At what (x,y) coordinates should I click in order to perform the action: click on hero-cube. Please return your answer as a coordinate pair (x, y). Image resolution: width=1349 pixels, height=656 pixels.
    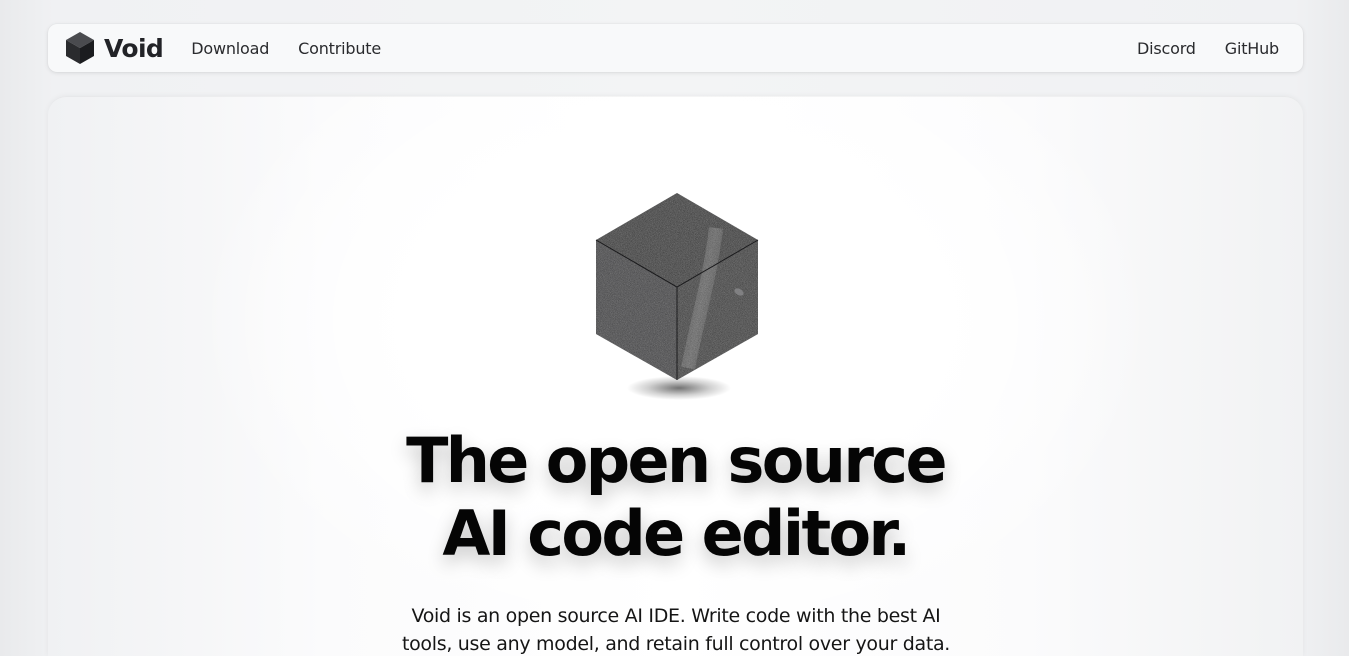
    Looking at the image, I should click on (678, 298).